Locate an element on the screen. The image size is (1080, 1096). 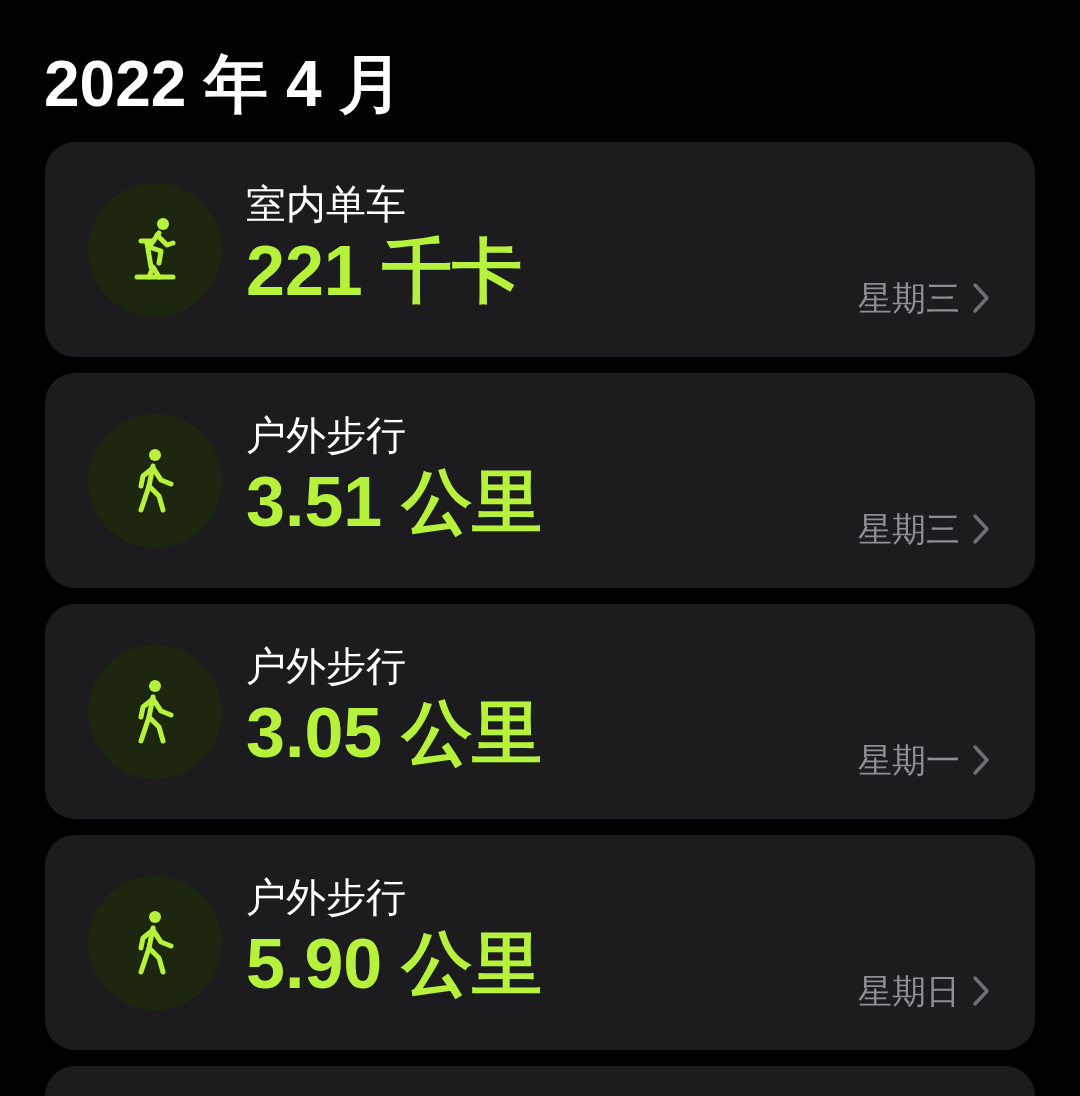
workout-day: 星期一 is located at coordinates (909, 760).